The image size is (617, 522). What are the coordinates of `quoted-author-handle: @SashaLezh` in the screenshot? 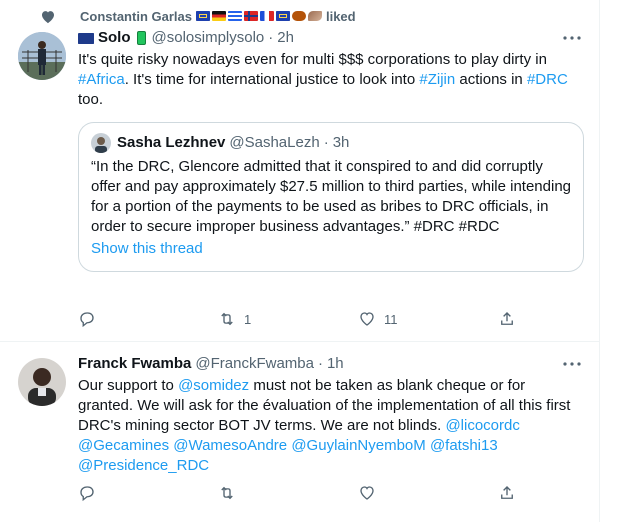 It's located at (274, 142).